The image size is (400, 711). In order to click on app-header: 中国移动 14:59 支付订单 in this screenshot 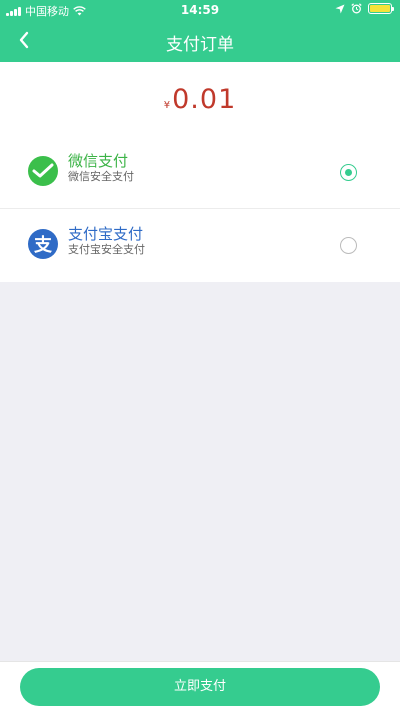, I will do `click(200, 31)`.